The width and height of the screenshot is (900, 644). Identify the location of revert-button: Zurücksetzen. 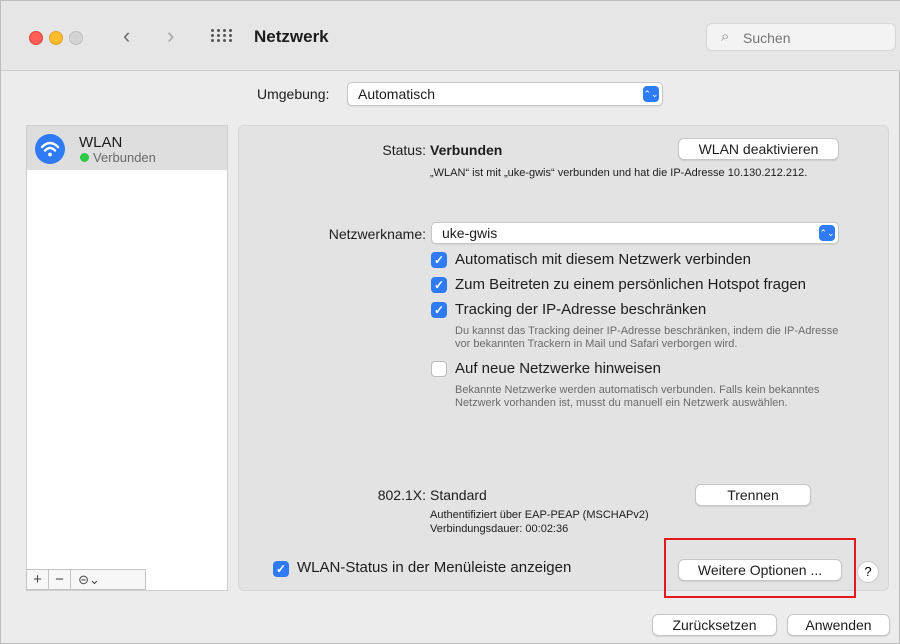
(714, 625).